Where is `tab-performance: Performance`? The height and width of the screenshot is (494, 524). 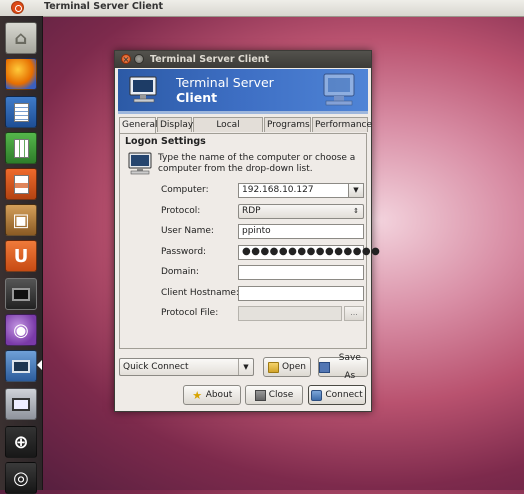 tab-performance: Performance is located at coordinates (342, 124).